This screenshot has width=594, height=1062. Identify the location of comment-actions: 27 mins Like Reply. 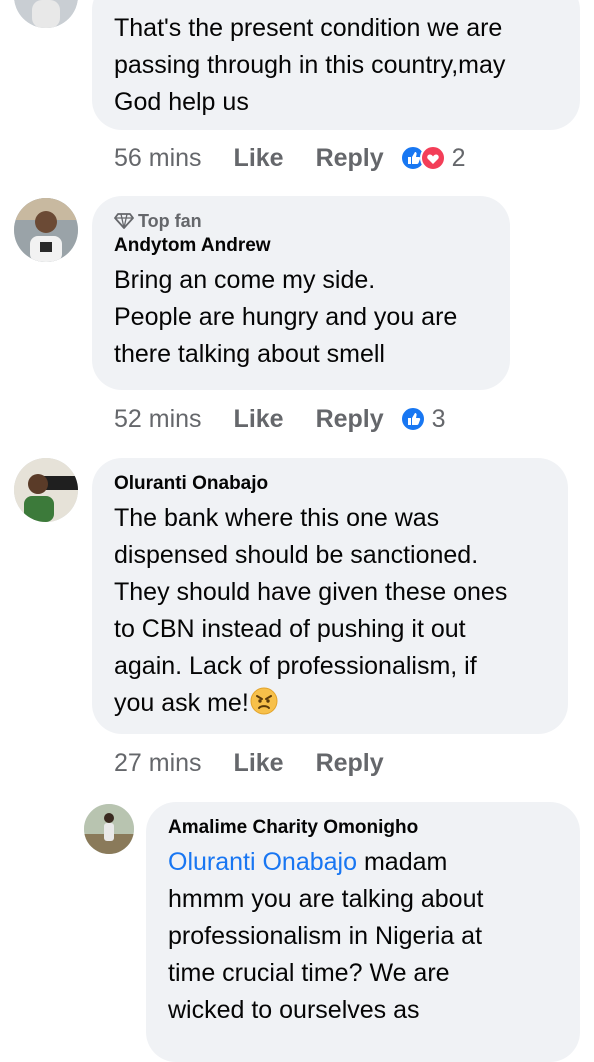
(249, 763).